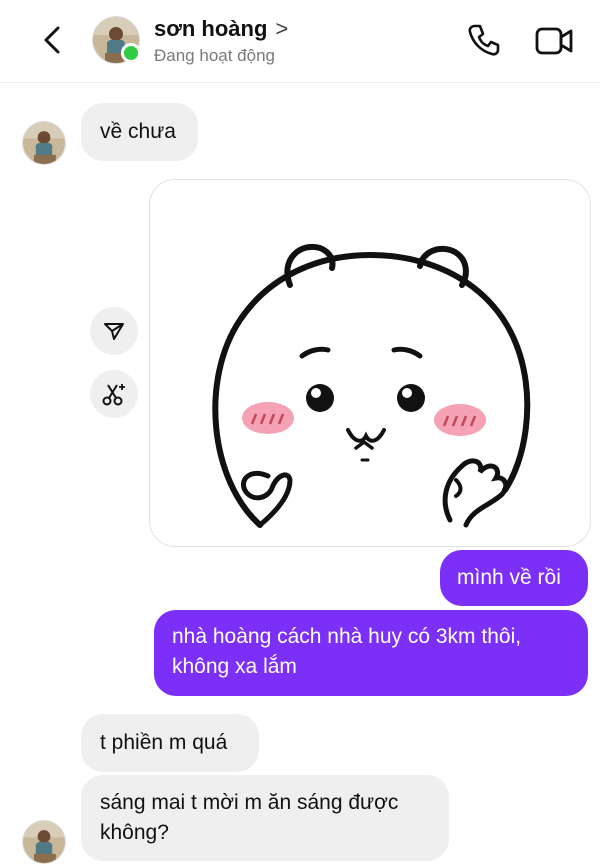 The image size is (600, 867). What do you see at coordinates (211, 28) in the screenshot?
I see `contact-name-label: sơn hoàng` at bounding box center [211, 28].